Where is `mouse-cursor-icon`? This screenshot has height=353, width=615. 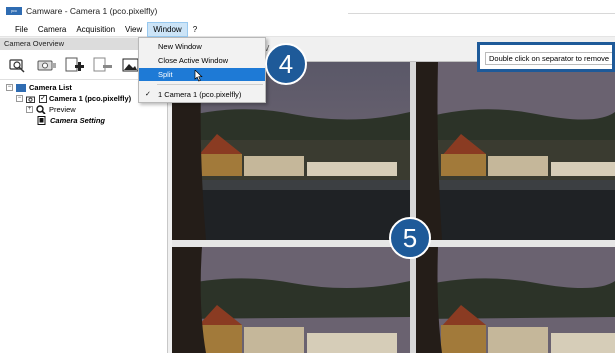
mouse-cursor-icon is located at coordinates (198, 76).